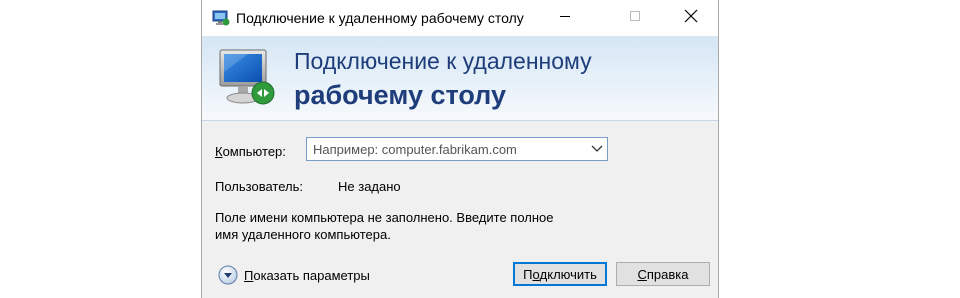  I want to click on connect-label-pre: П, so click(528, 274).